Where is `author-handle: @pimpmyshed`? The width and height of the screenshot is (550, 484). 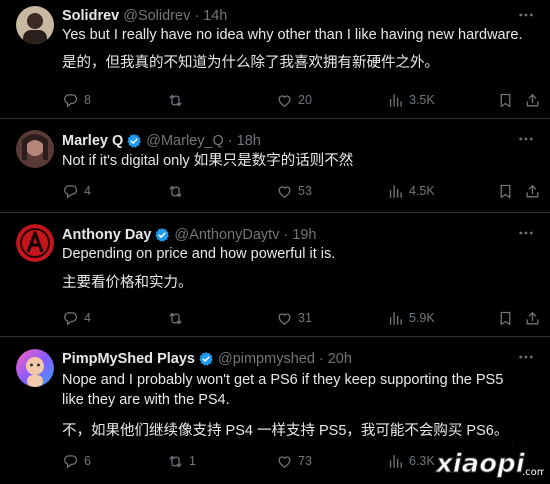 author-handle: @pimpmyshed is located at coordinates (266, 359).